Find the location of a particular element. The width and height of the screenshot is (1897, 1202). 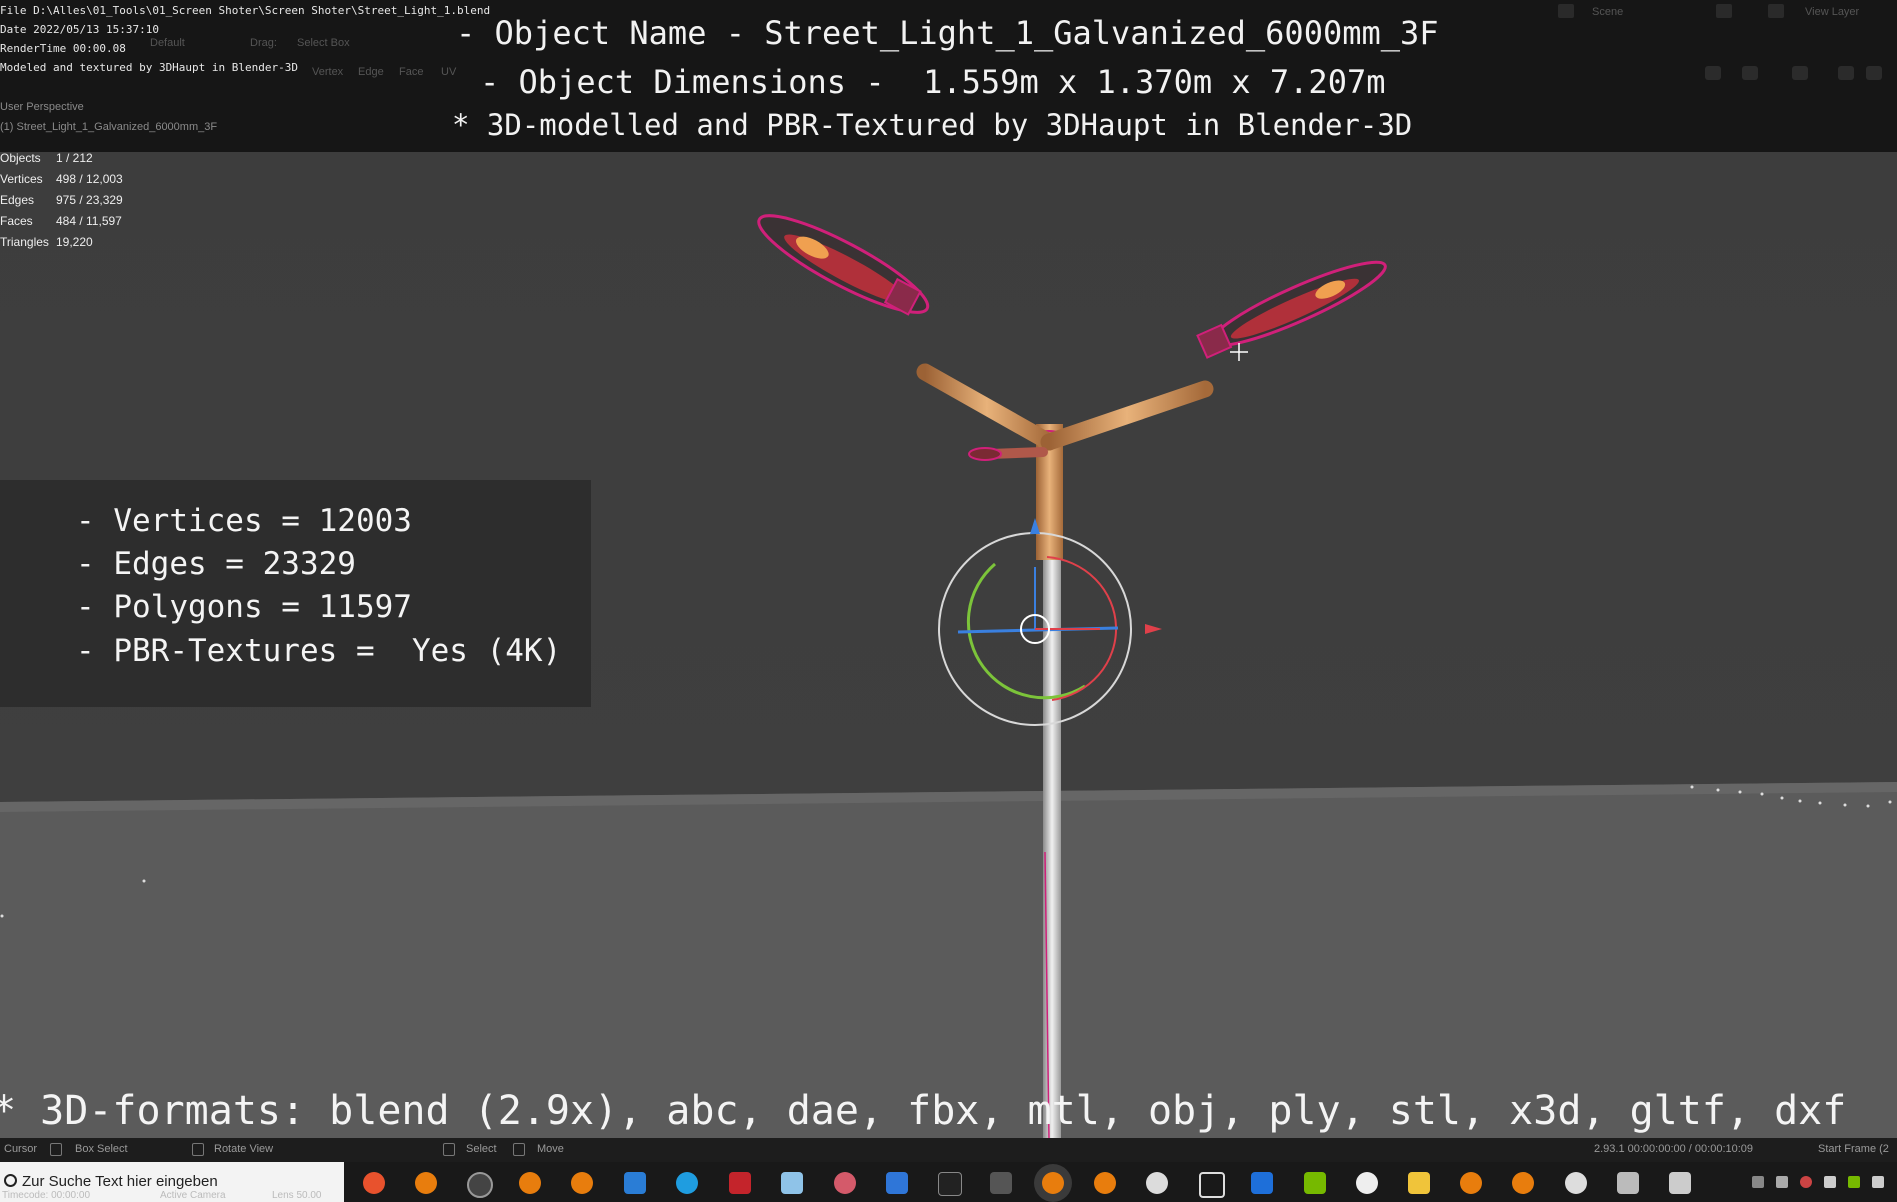

right-lamp-head is located at coordinates (1291, 309).